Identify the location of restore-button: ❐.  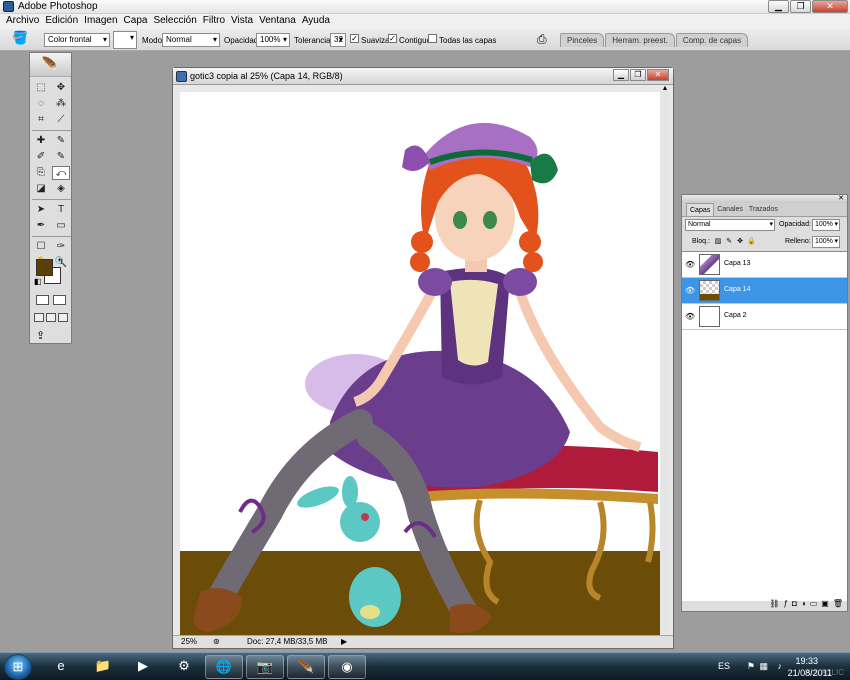
(800, 6).